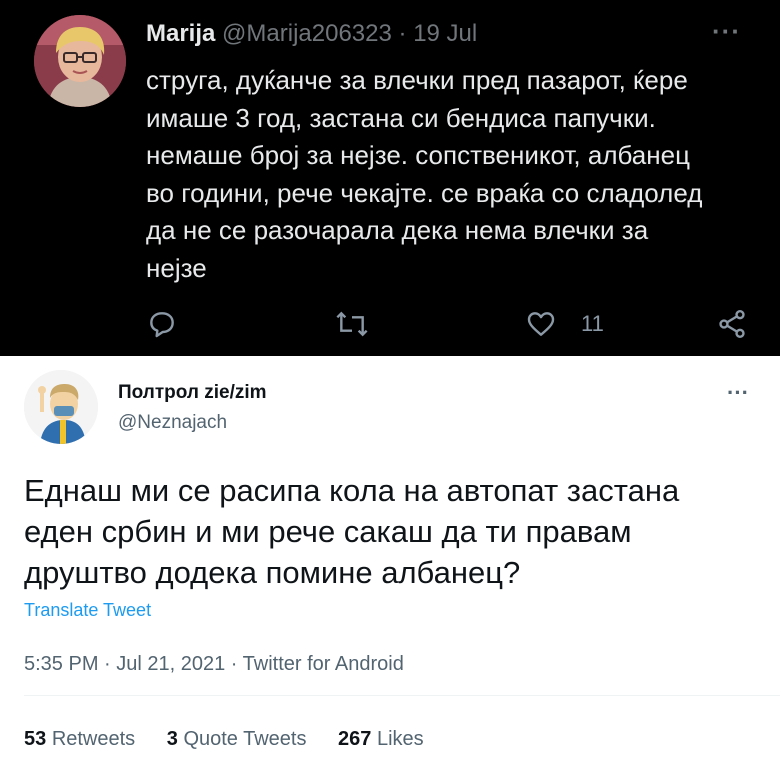 This screenshot has width=780, height=772. What do you see at coordinates (355, 739) in the screenshot?
I see `likes-count: 267` at bounding box center [355, 739].